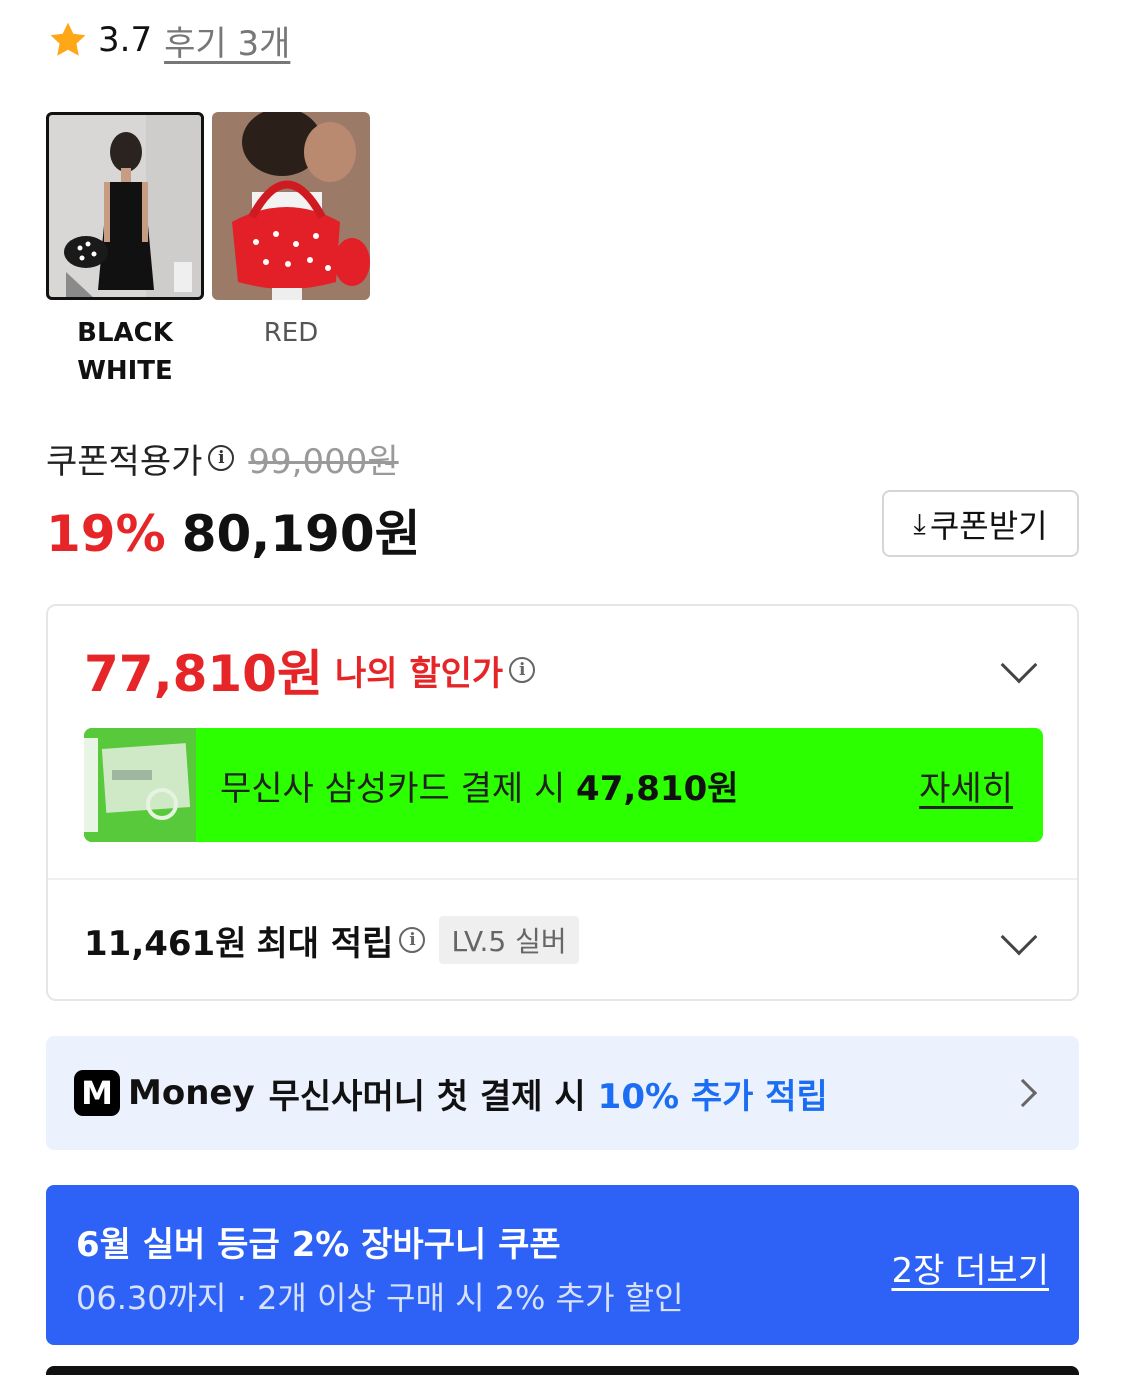 The image size is (1125, 1375). Describe the element at coordinates (318, 1245) in the screenshot. I see `coupon-banner-title: 6월 실버 등급 2% 장바구니 쿠폰` at that location.